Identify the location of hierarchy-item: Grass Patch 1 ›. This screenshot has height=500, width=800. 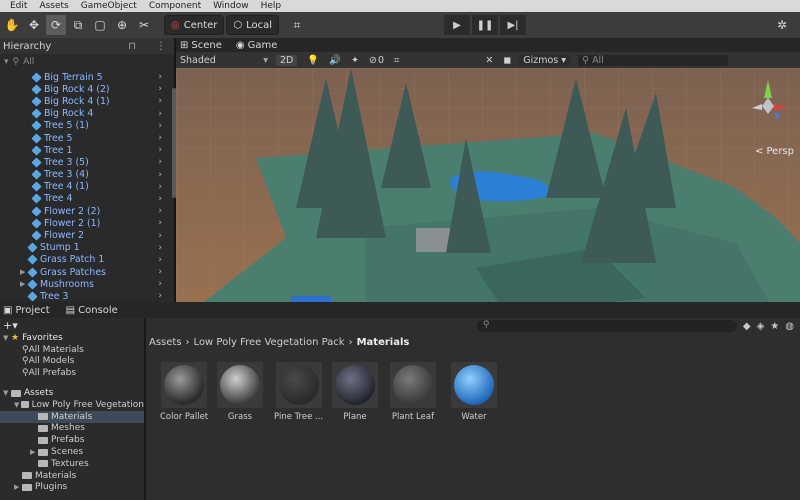
(87, 260).